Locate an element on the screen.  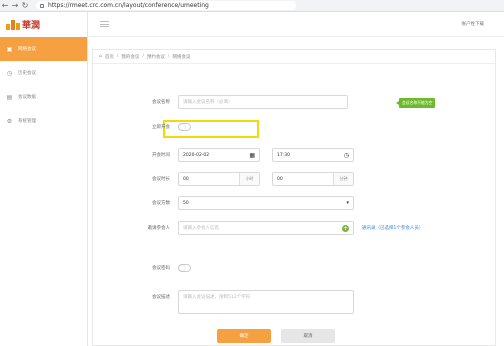
chevron-down-icon: ▾ is located at coordinates (347, 203).